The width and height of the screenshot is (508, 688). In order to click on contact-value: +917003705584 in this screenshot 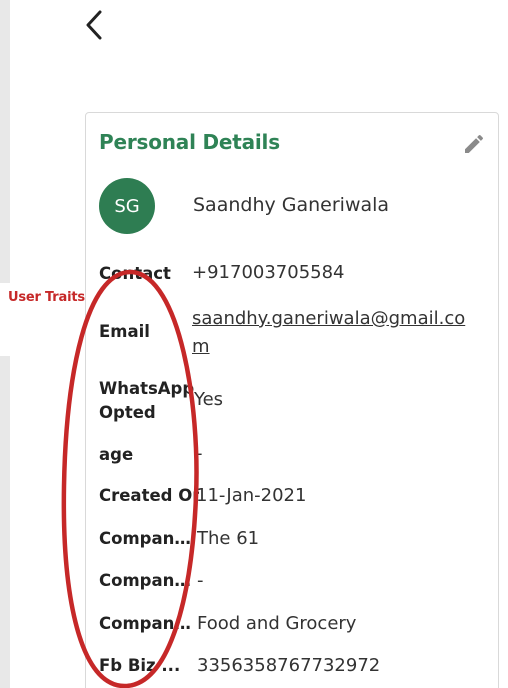, I will do `click(268, 272)`.